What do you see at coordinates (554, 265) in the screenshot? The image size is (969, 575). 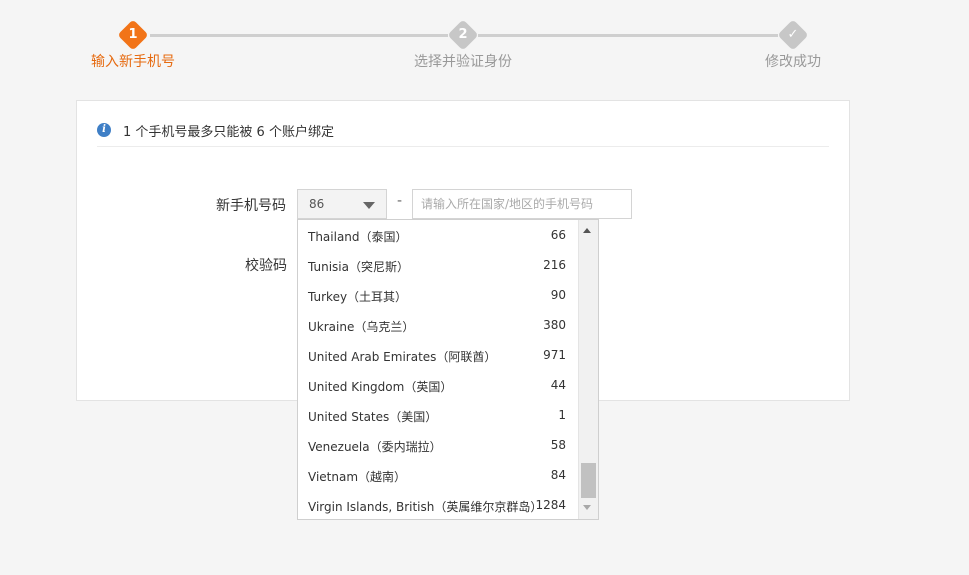 I see `country-dial-code: 216` at bounding box center [554, 265].